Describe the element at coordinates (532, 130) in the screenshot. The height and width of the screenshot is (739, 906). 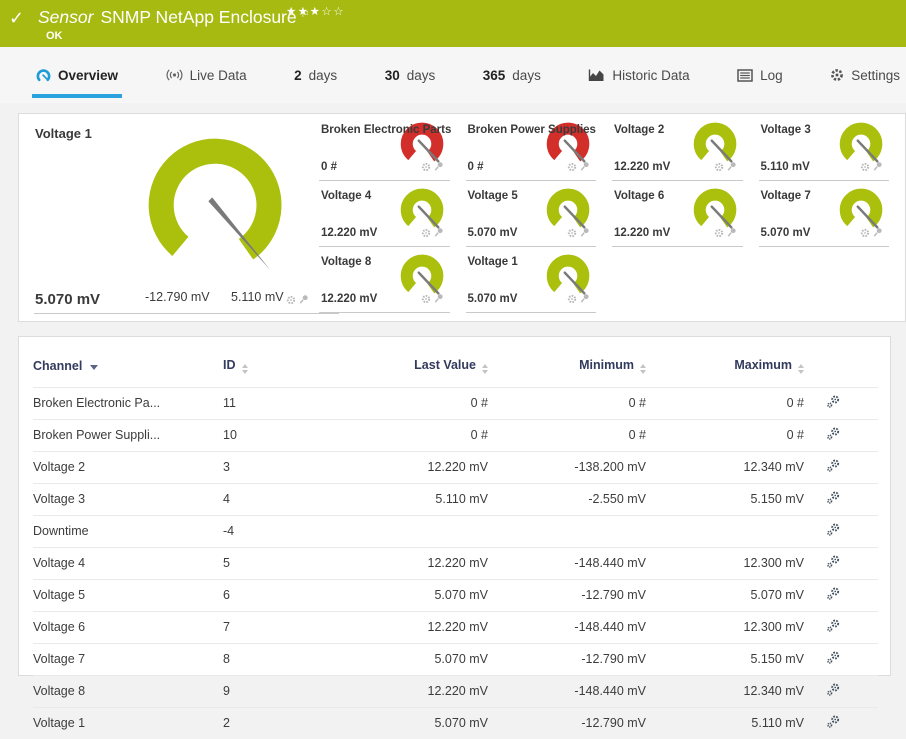
I see `channel-gauge-title: Broken Power Supplies` at that location.